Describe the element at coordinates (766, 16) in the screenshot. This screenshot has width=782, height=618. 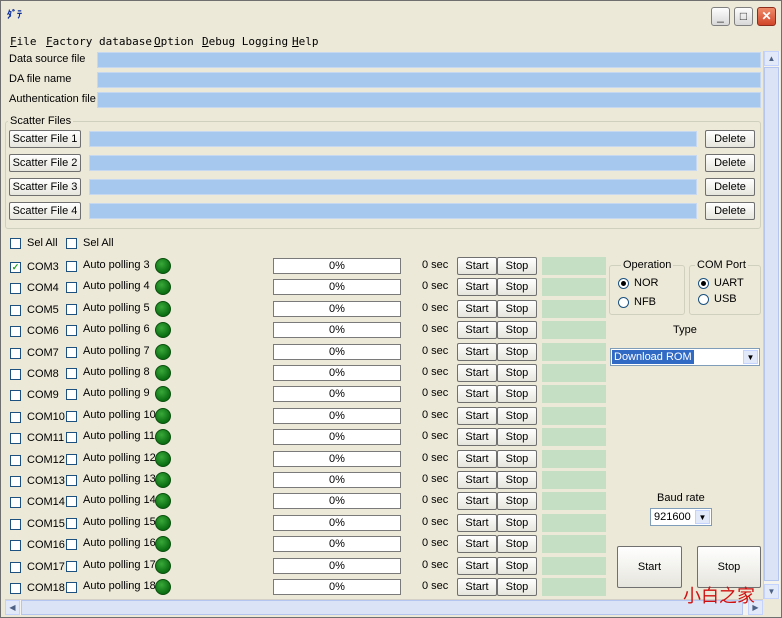
I see `close-button: ✕` at that location.